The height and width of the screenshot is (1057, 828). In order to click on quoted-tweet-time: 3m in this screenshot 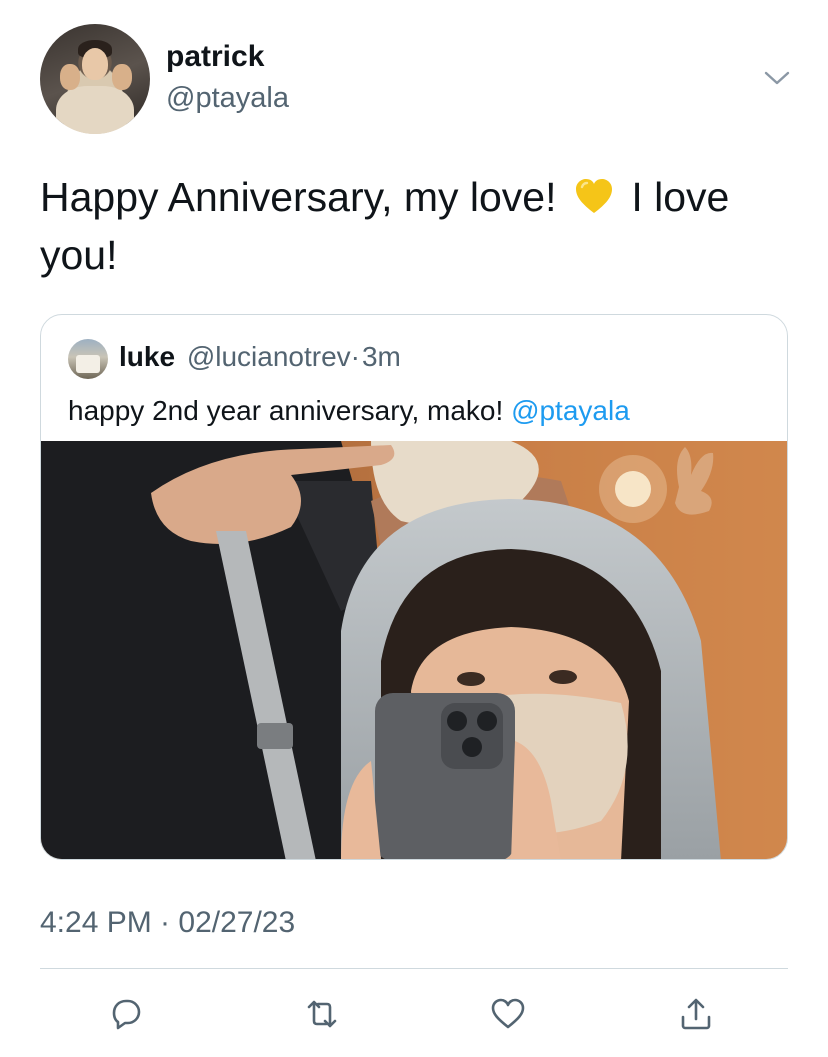, I will do `click(381, 356)`.